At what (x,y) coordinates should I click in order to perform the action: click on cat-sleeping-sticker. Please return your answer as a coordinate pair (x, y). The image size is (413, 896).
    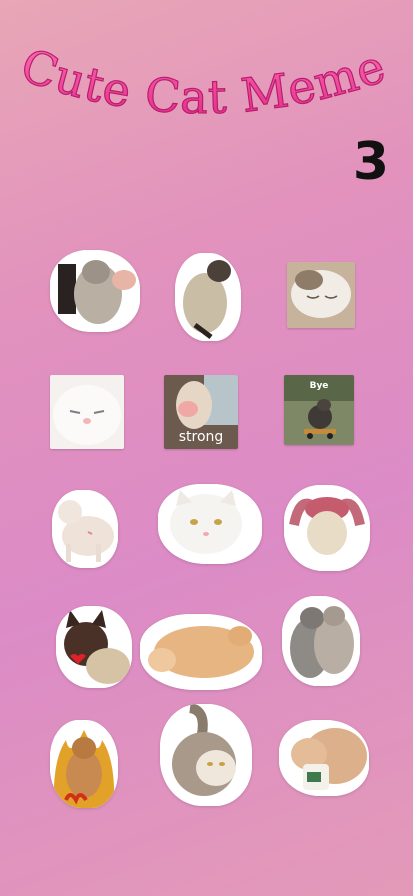
    Looking at the image, I should click on (321, 295).